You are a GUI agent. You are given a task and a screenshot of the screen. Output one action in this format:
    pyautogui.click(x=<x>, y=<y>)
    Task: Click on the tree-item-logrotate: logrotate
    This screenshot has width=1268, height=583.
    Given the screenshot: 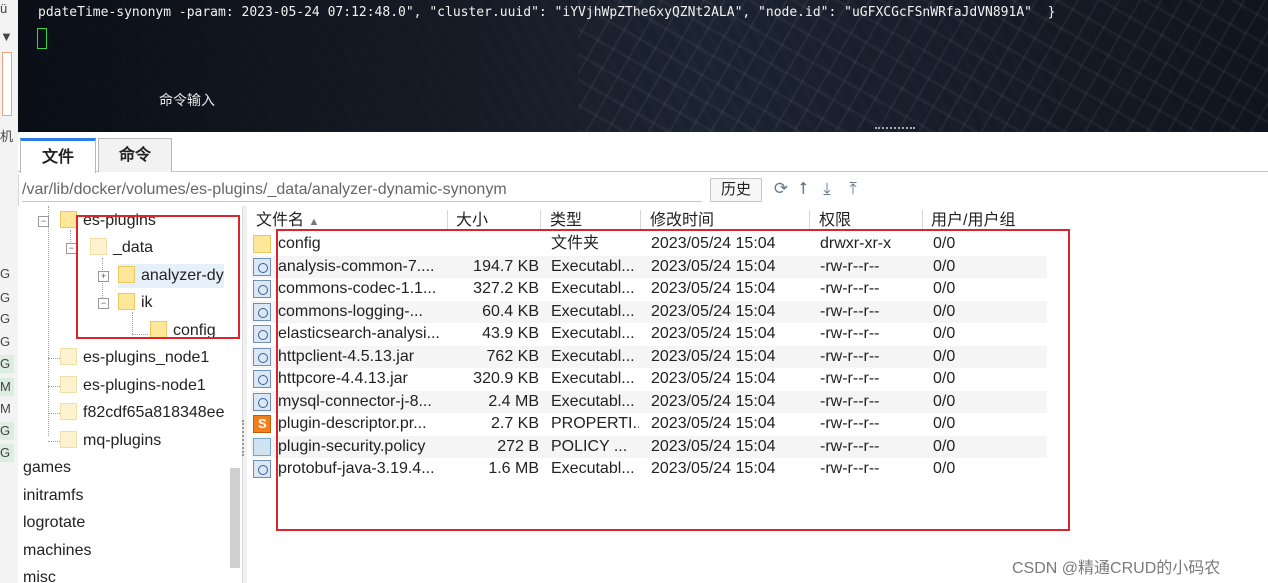 What is the action you would take?
    pyautogui.click(x=54, y=523)
    